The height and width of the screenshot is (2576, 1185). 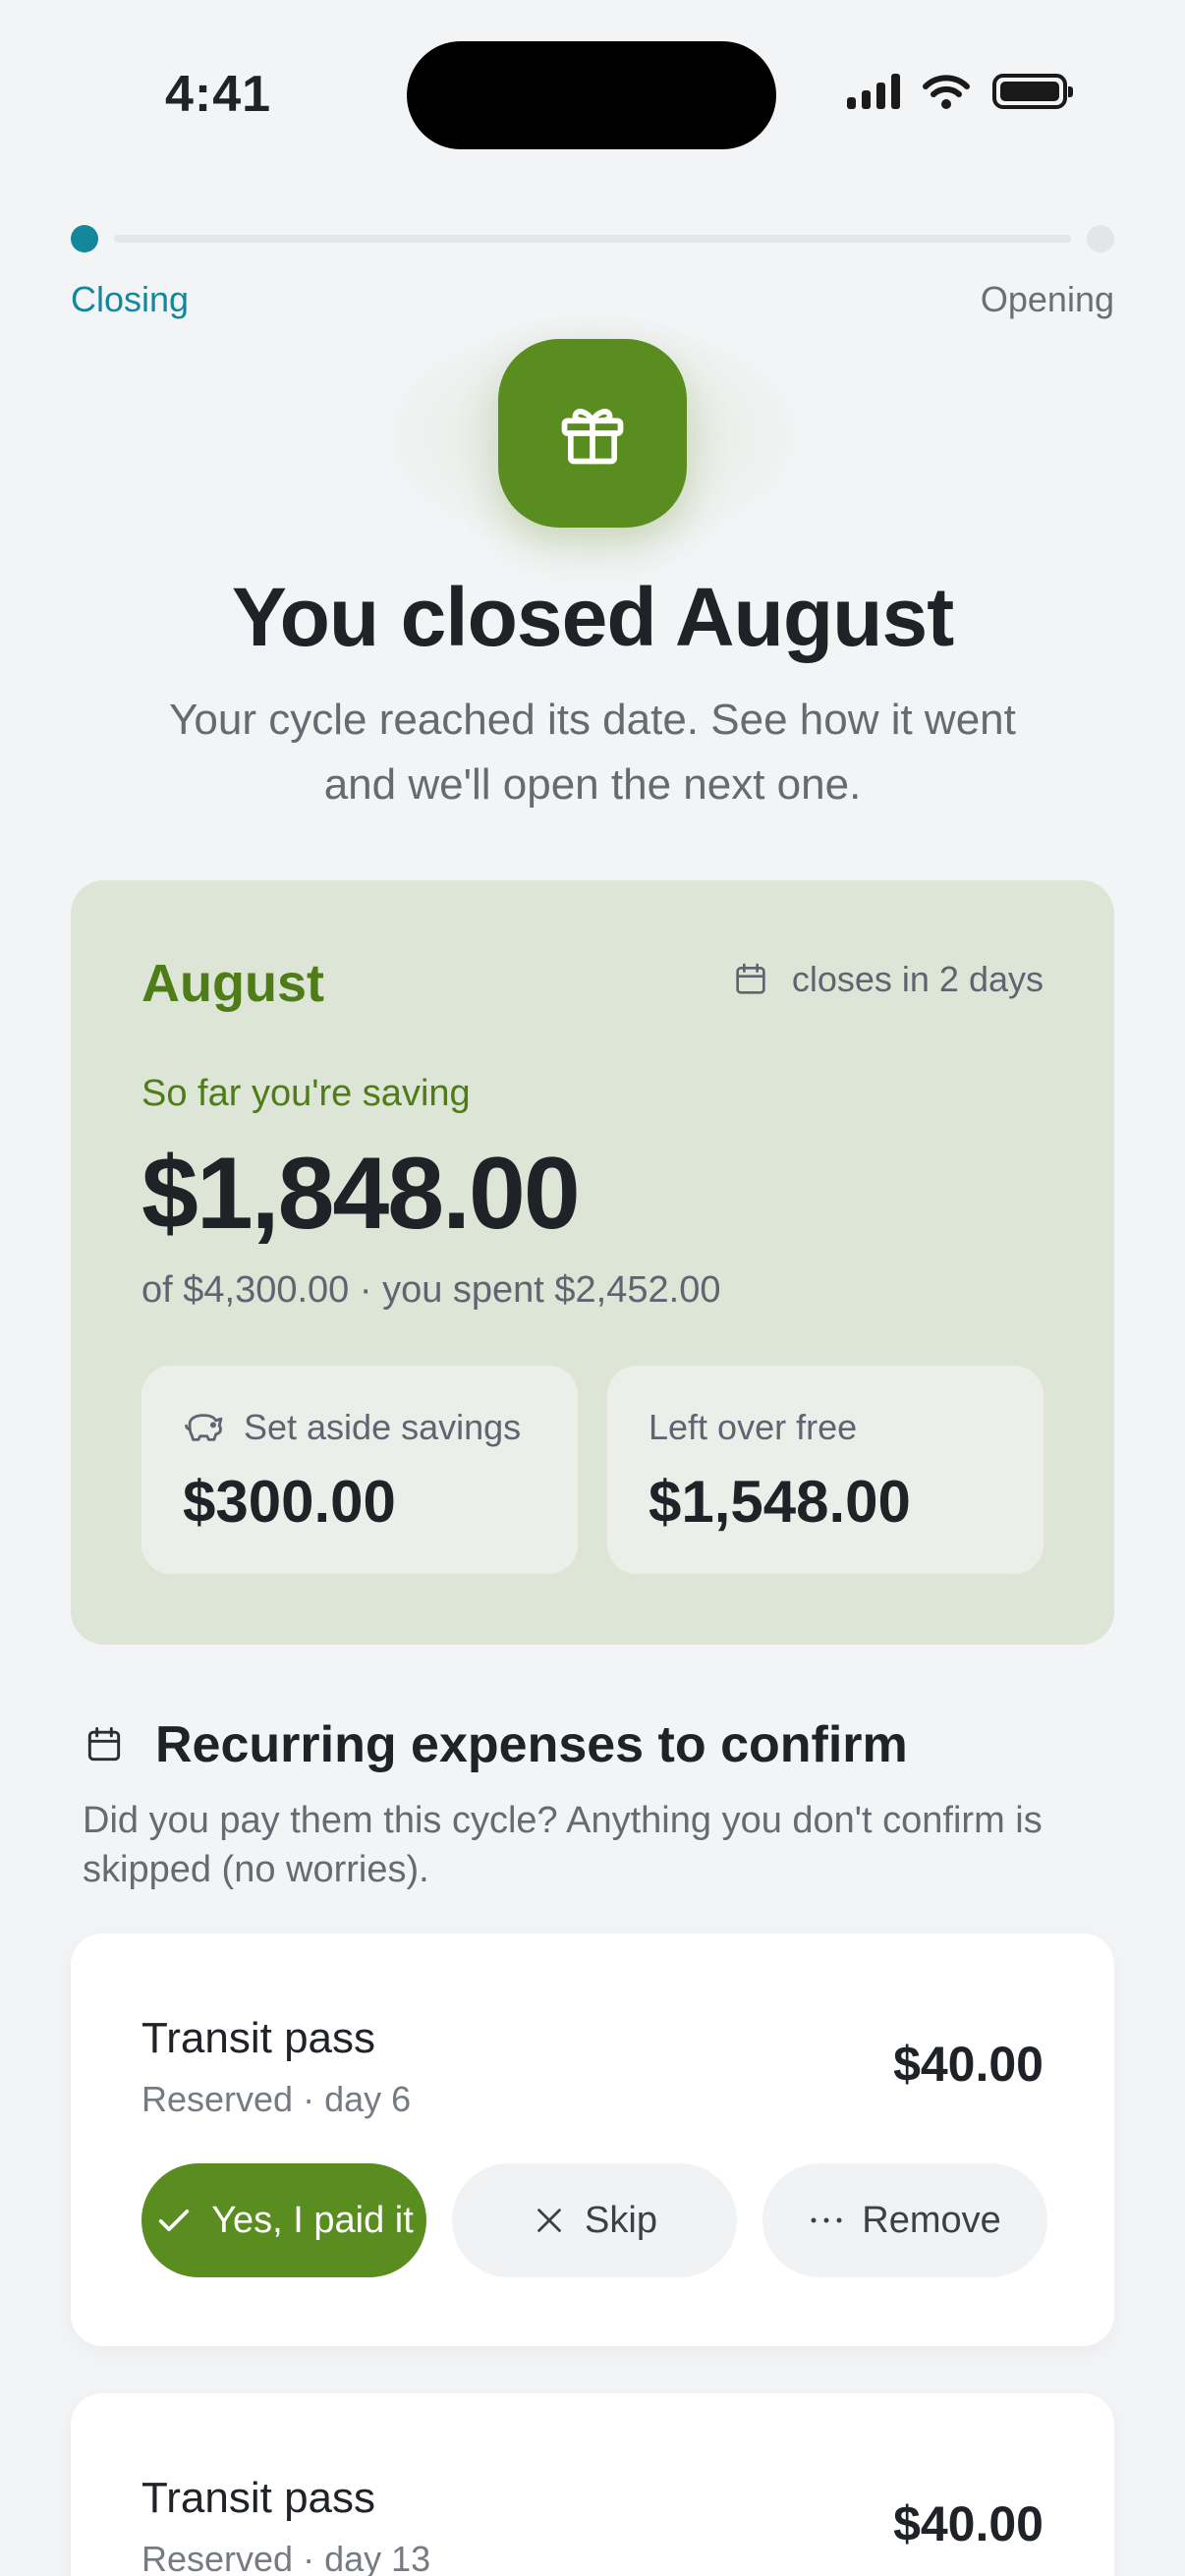 I want to click on left-over-header: Left over free, so click(x=753, y=1427).